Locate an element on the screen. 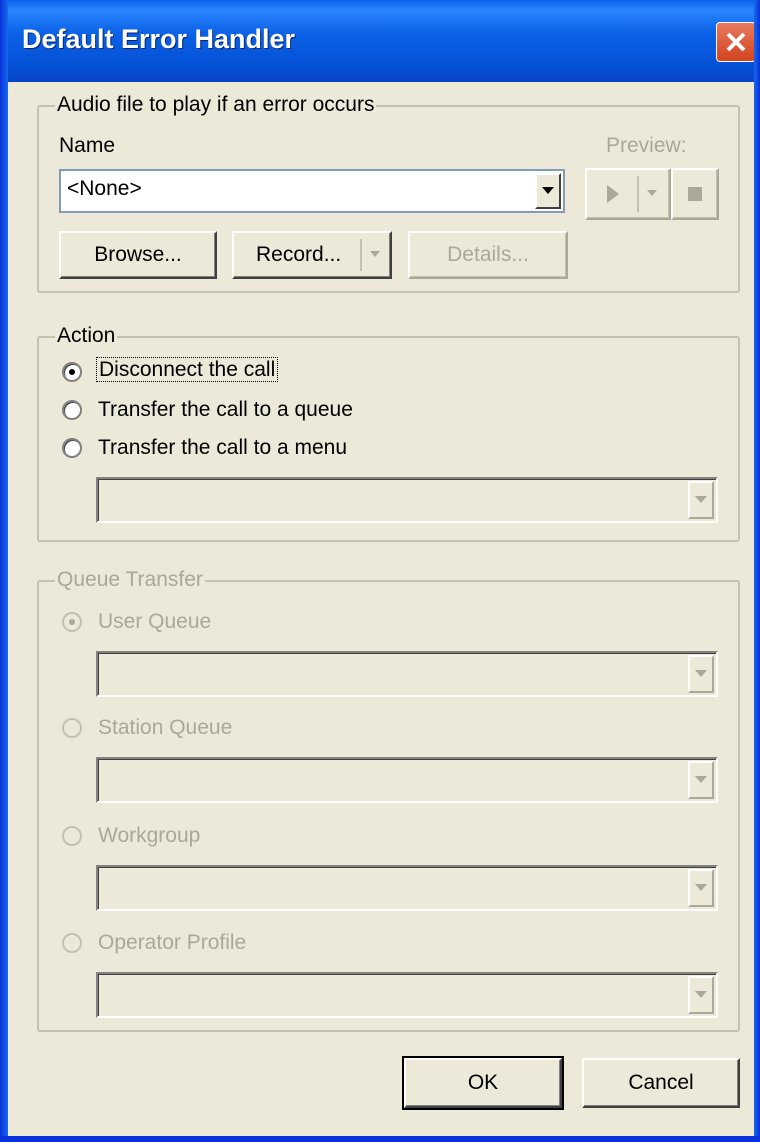 Image resolution: width=760 pixels, height=1142 pixels. ok-button: OK is located at coordinates (483, 1083).